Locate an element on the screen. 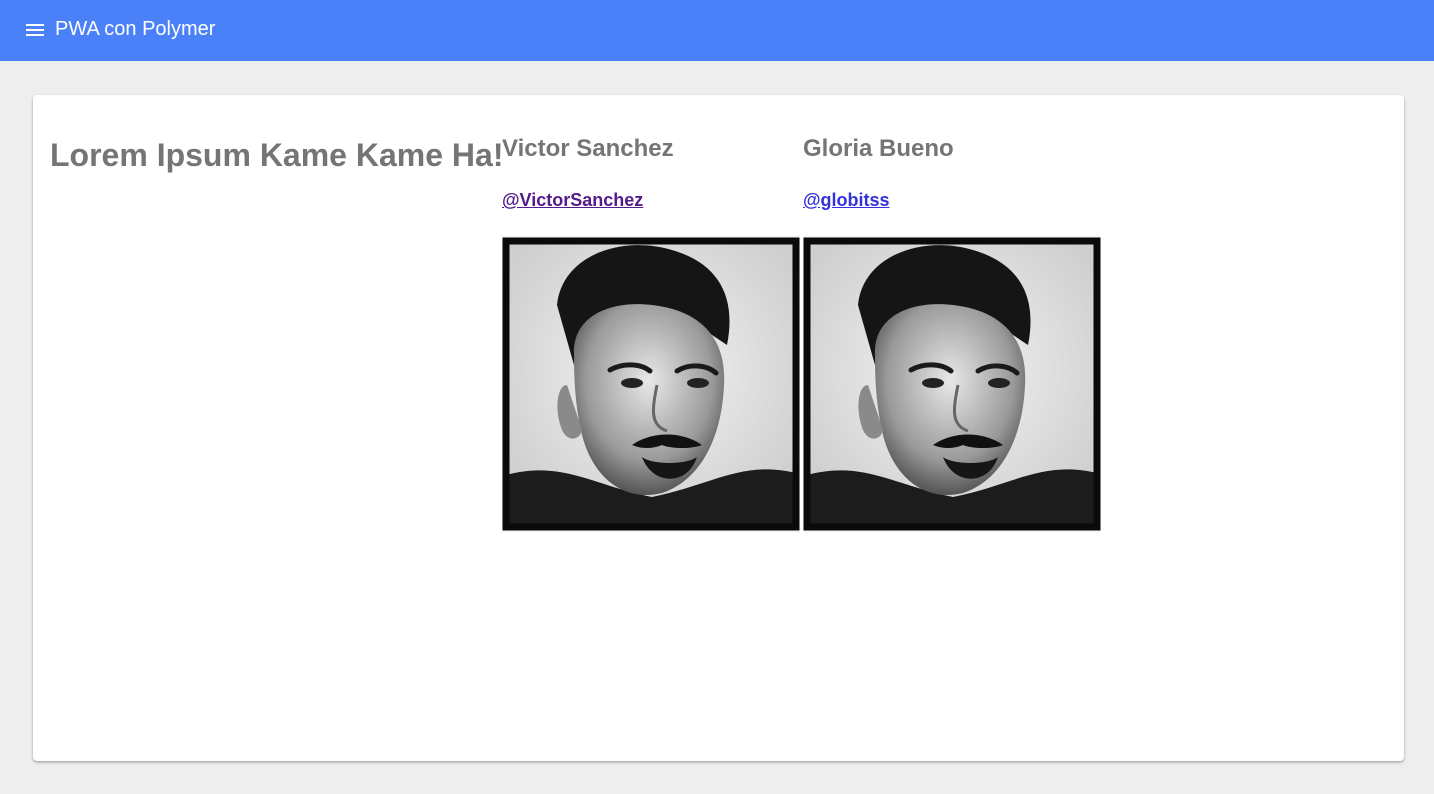 Image resolution: width=1434 pixels, height=794 pixels. app-toolbar: PWA con Polymer is located at coordinates (717, 30).